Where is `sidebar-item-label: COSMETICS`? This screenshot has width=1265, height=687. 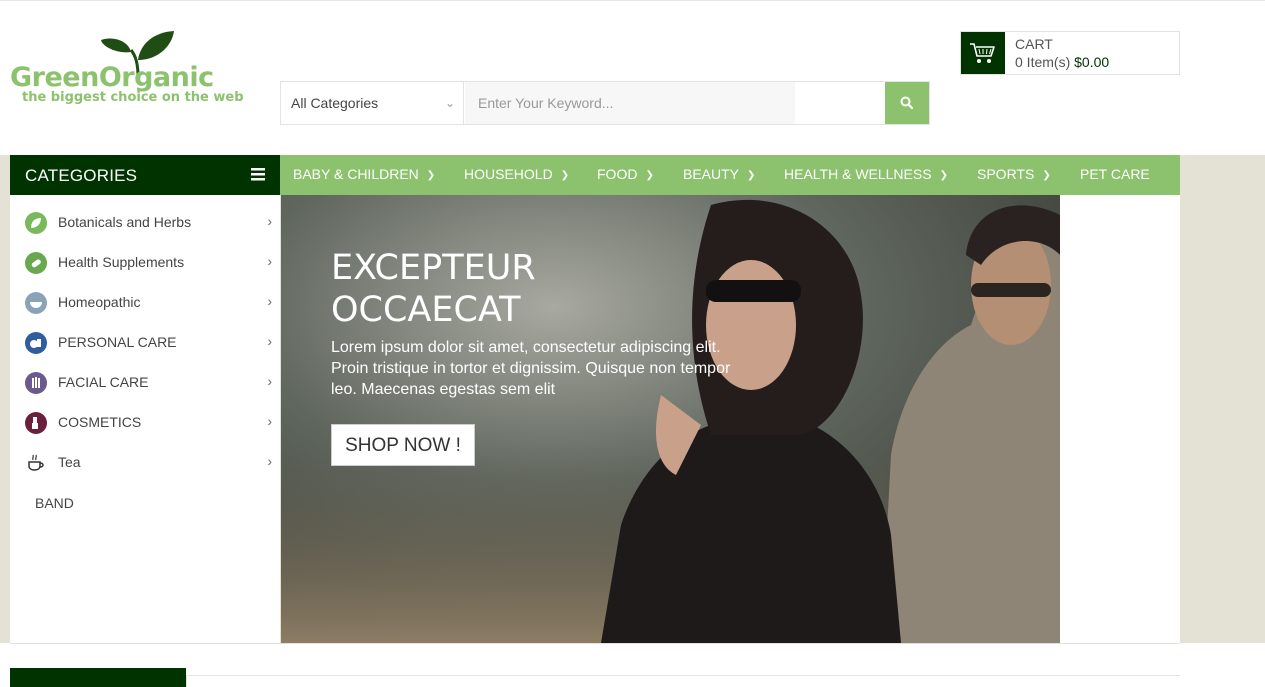 sidebar-item-label: COSMETICS is located at coordinates (100, 422).